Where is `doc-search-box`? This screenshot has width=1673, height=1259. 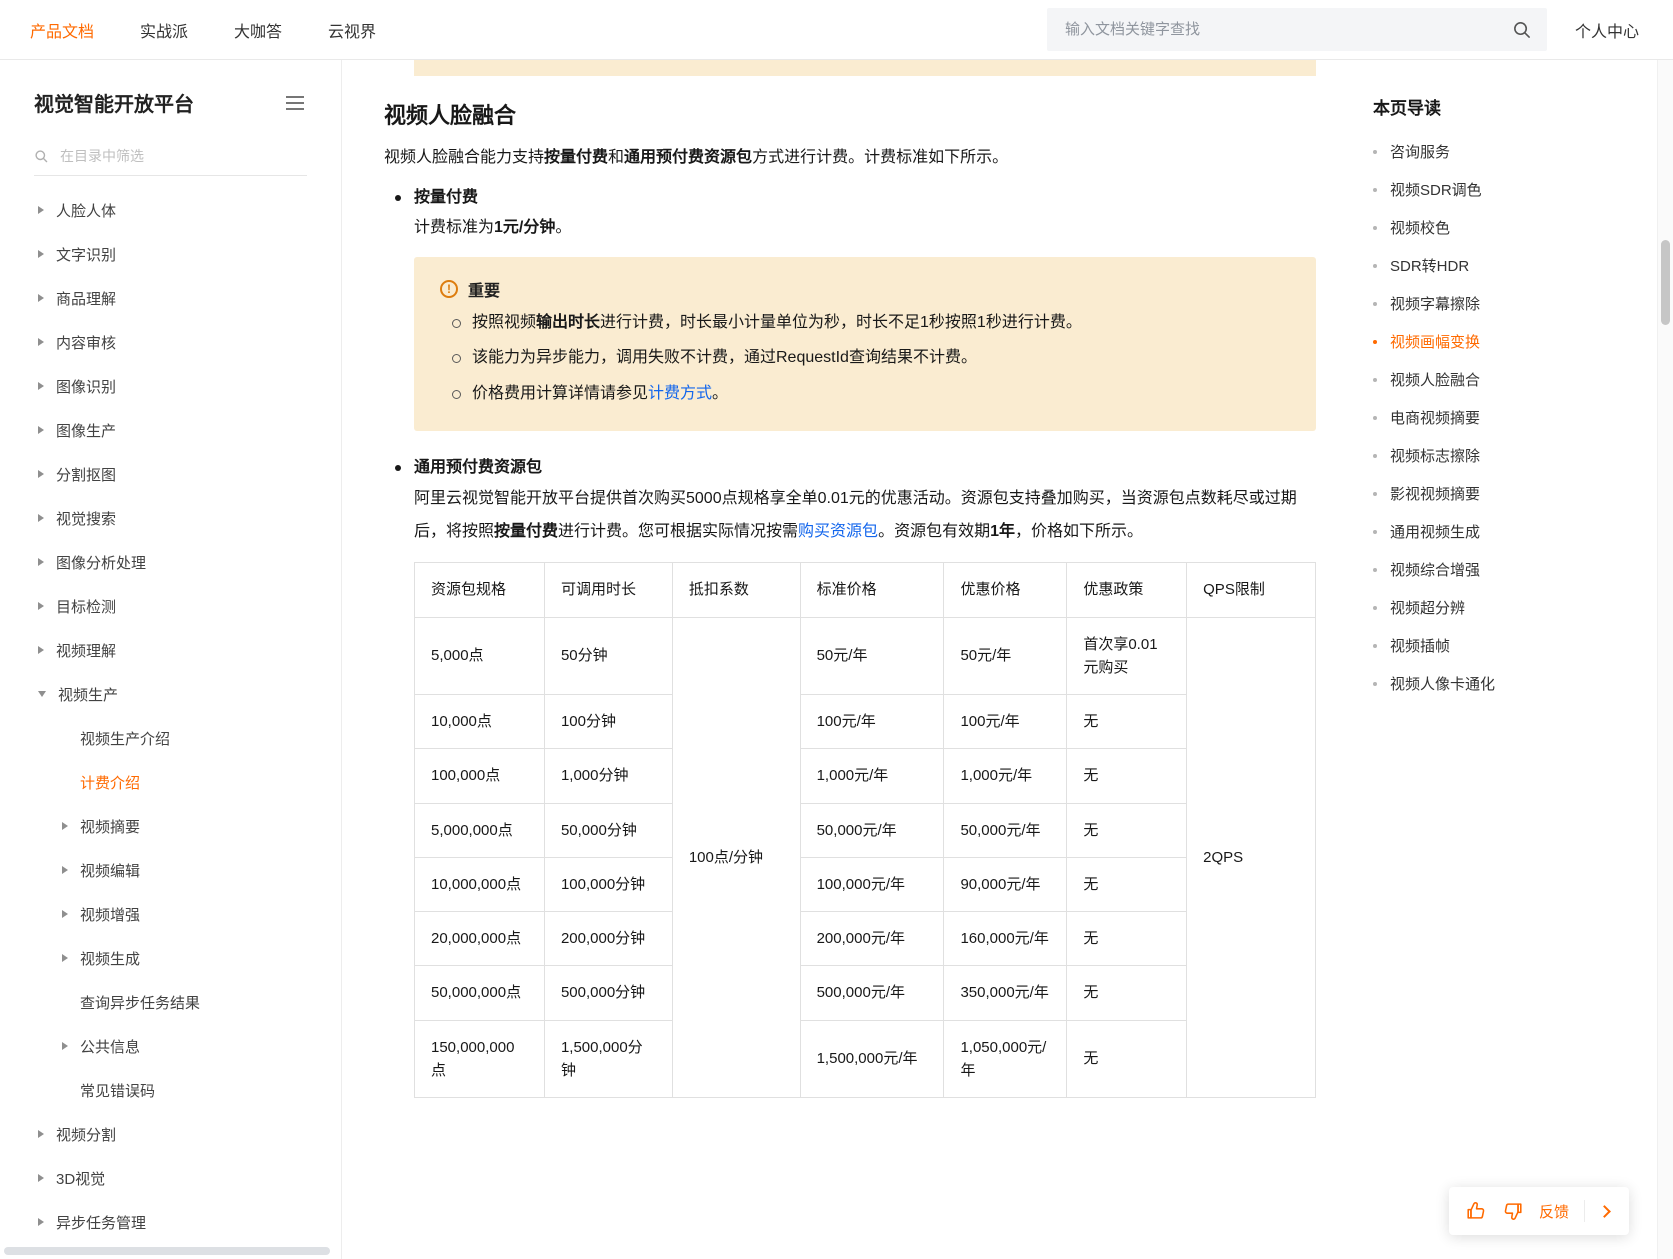
doc-search-box is located at coordinates (1296, 29).